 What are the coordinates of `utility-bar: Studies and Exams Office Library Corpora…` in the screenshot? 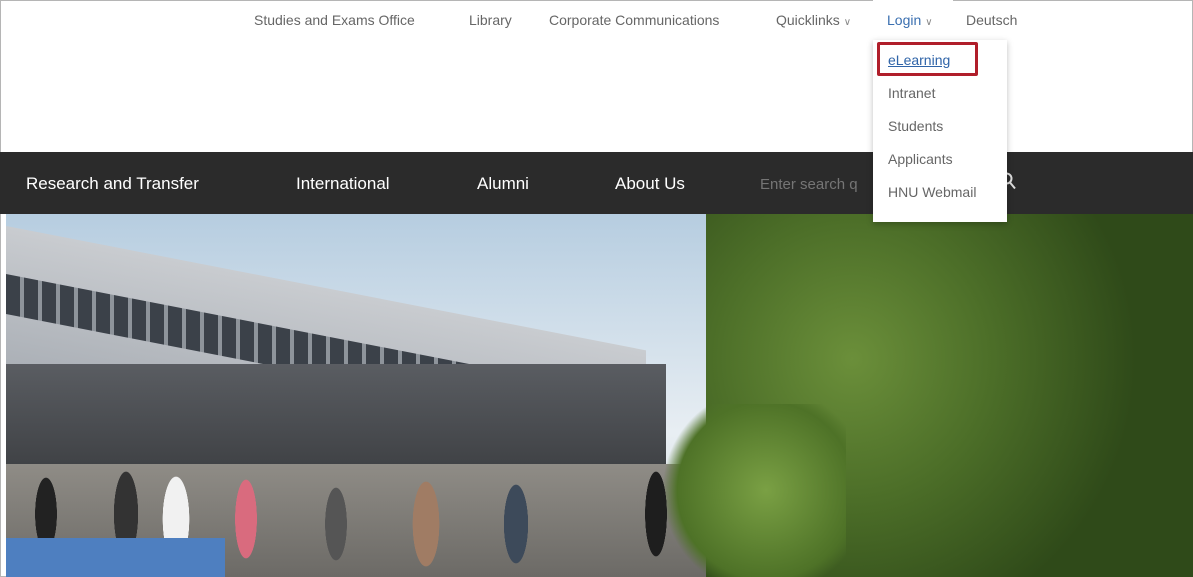 It's located at (596, 20).